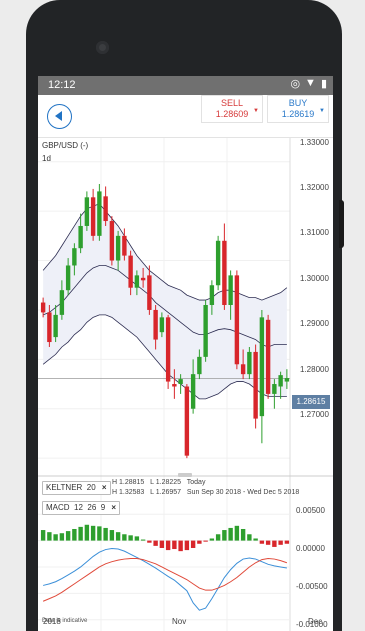 Image resolution: width=365 pixels, height=631 pixels. What do you see at coordinates (46, 158) in the screenshot?
I see `timeframe-label: 1d` at bounding box center [46, 158].